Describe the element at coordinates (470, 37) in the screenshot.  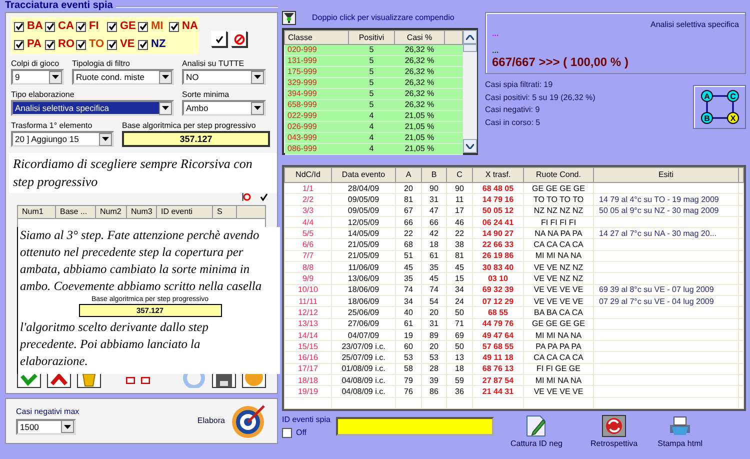
I see `scroll-up-icon` at that location.